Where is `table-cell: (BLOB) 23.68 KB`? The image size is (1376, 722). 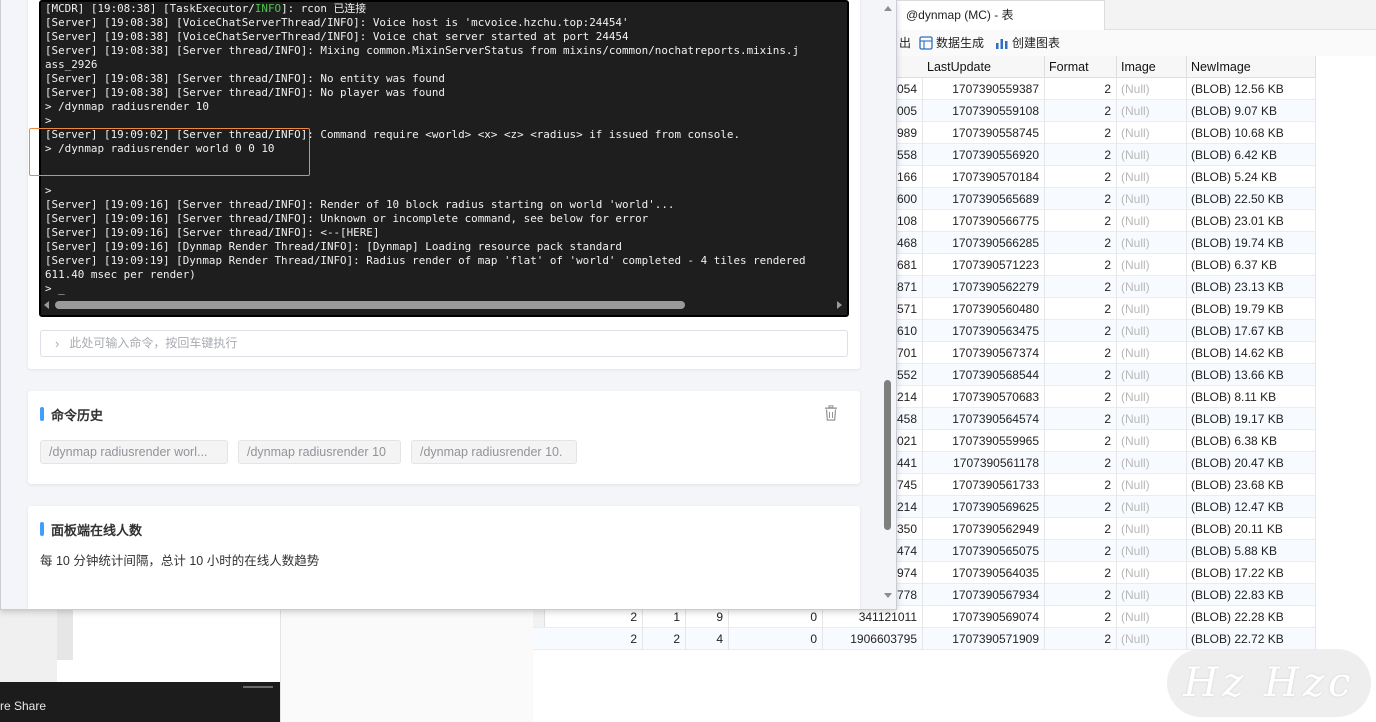 table-cell: (BLOB) 23.68 KB is located at coordinates (1251, 485).